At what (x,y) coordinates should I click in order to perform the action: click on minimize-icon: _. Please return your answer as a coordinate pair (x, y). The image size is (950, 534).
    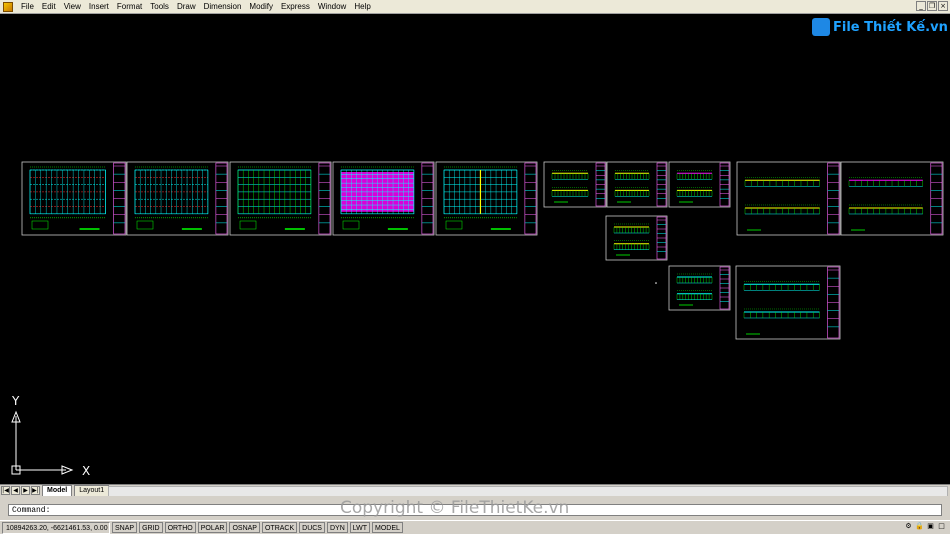
    Looking at the image, I should click on (921, 6).